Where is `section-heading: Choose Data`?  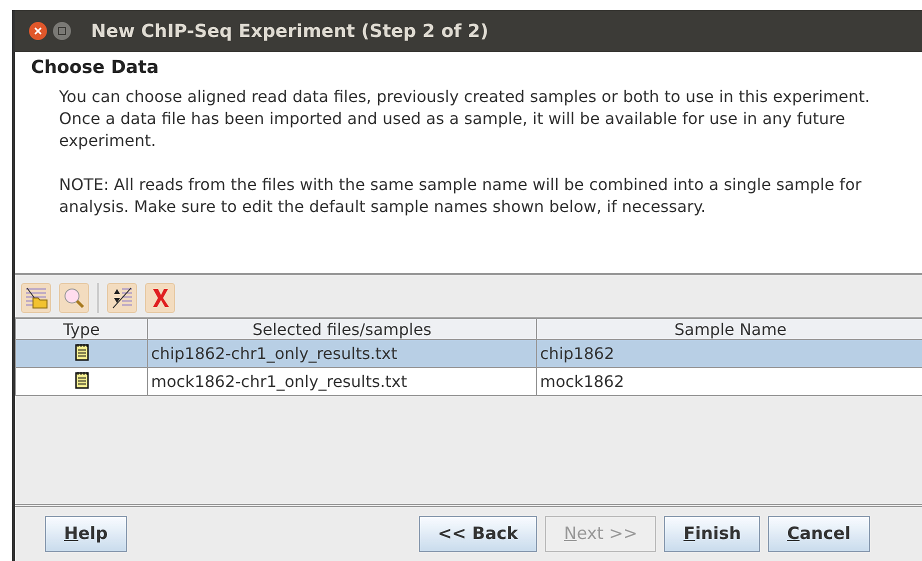 section-heading: Choose Data is located at coordinates (95, 67).